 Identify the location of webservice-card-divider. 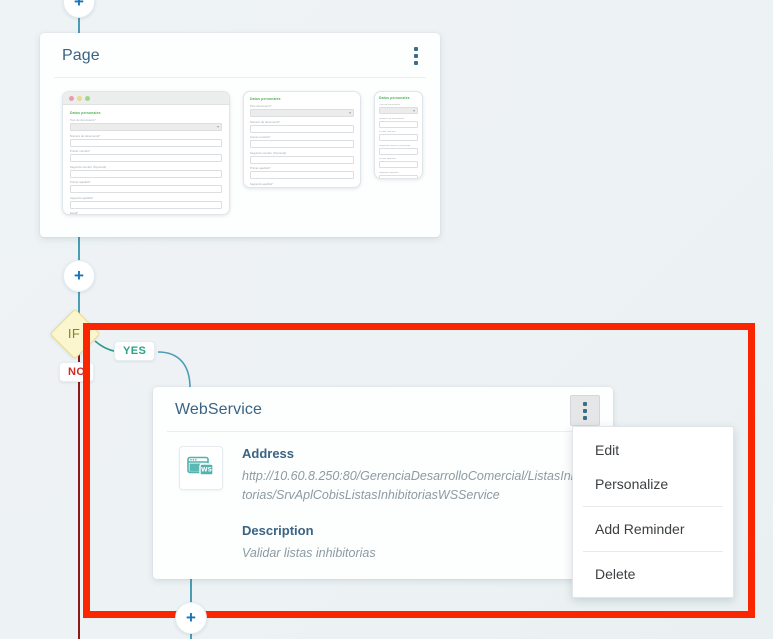
(383, 431).